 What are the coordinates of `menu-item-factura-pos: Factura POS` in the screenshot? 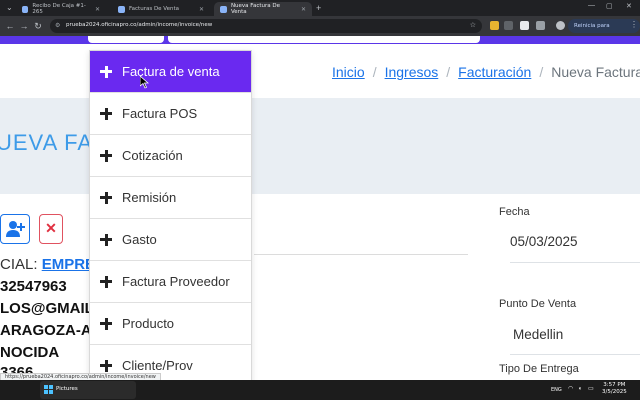 It's located at (170, 114).